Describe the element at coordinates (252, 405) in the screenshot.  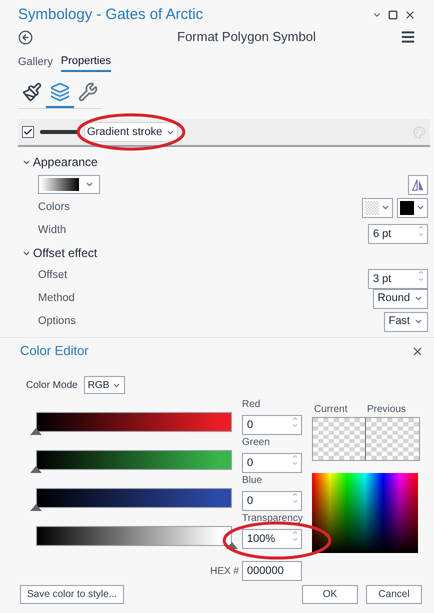
I see `channel-label: Red` at that location.